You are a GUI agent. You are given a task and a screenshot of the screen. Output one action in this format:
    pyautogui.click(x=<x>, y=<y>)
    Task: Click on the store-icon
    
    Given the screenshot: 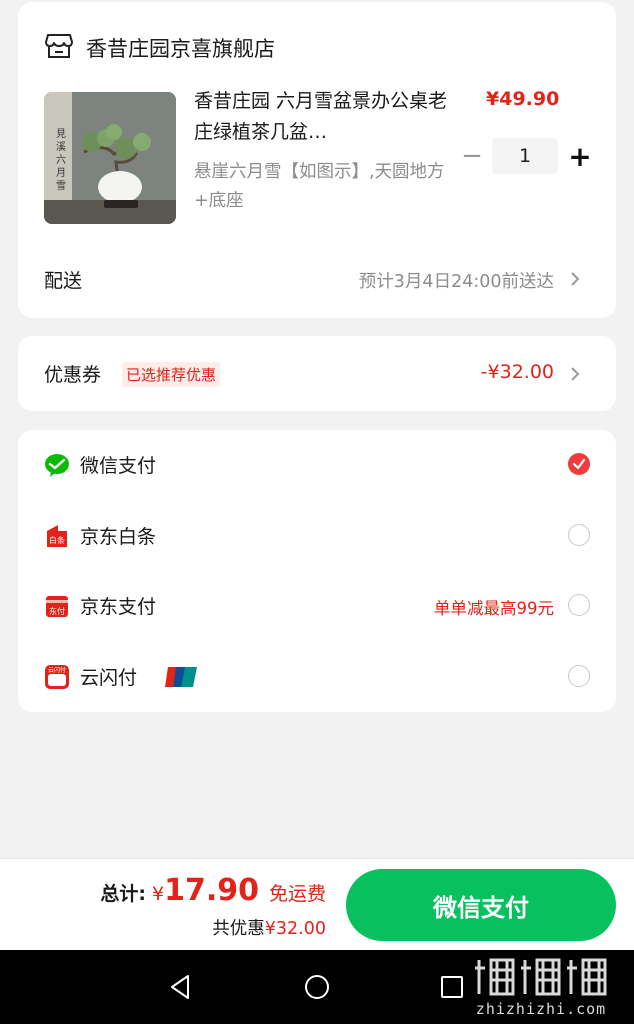 What is the action you would take?
    pyautogui.click(x=59, y=48)
    